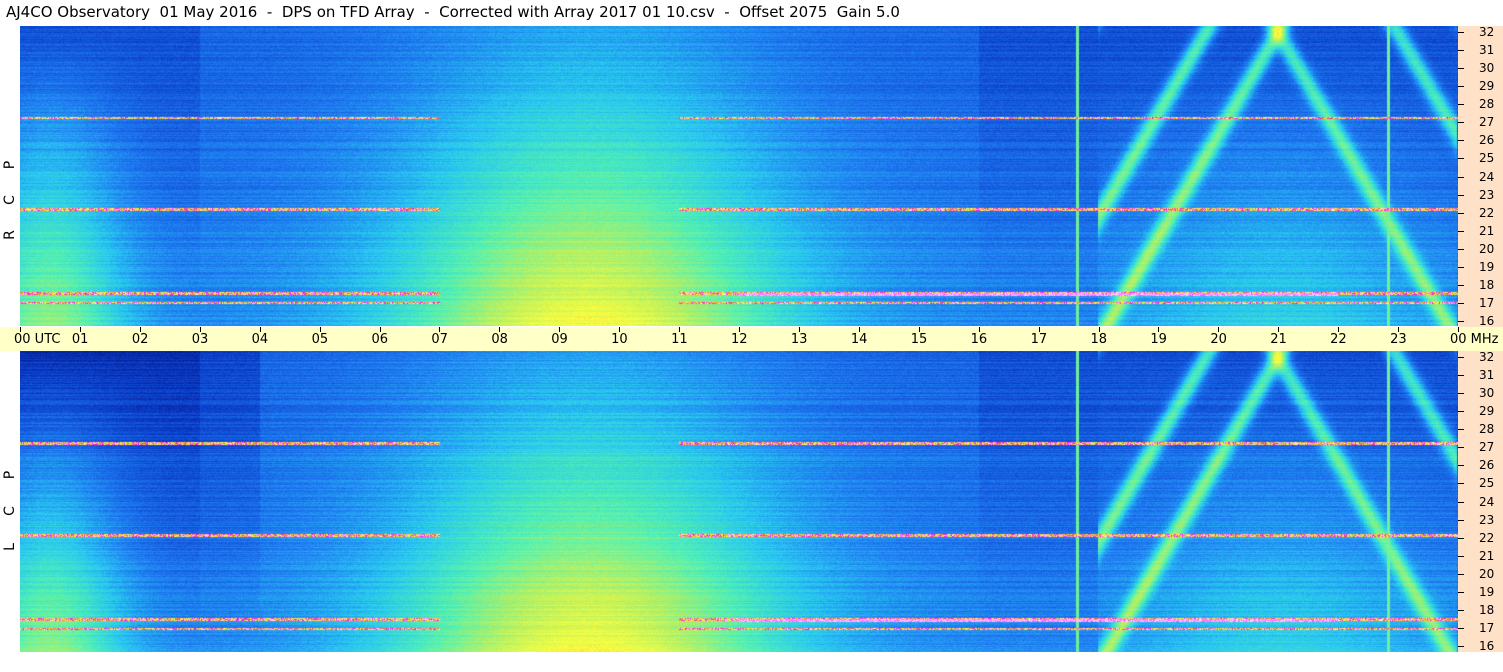 The image size is (1503, 672). Describe the element at coordinates (1099, 339) in the screenshot. I see `time-tick-label: 18` at that location.